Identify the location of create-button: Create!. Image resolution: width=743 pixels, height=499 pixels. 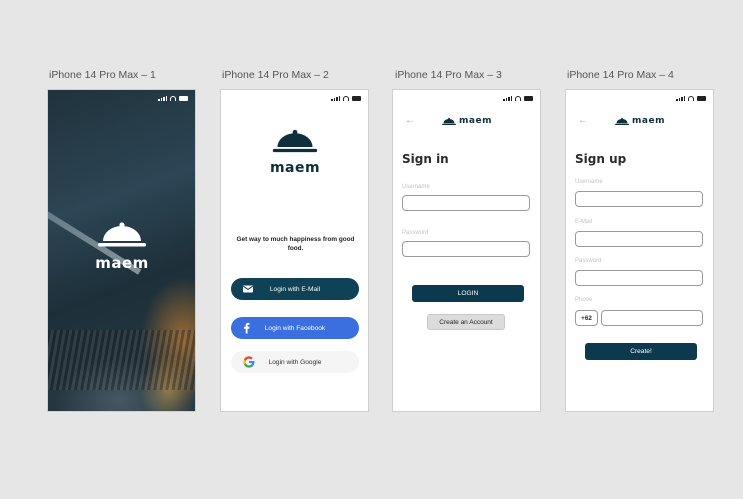
(641, 351).